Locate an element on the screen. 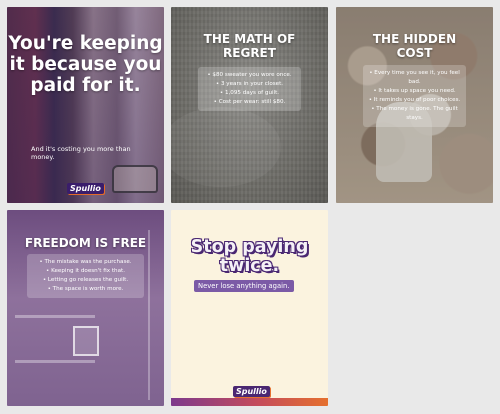  slide-subtitle: And it's costing you more than money. is located at coordinates (81, 153).